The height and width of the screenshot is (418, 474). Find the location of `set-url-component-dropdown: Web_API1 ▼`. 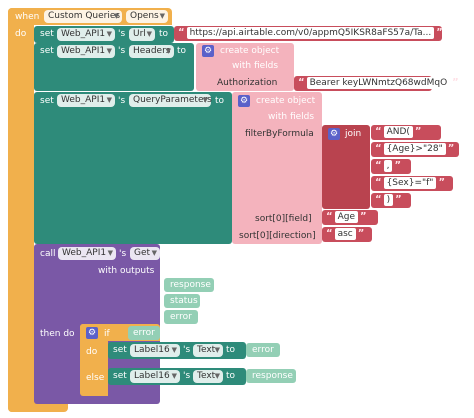

set-url-component-dropdown: Web_API1 ▼ is located at coordinates (86, 34).